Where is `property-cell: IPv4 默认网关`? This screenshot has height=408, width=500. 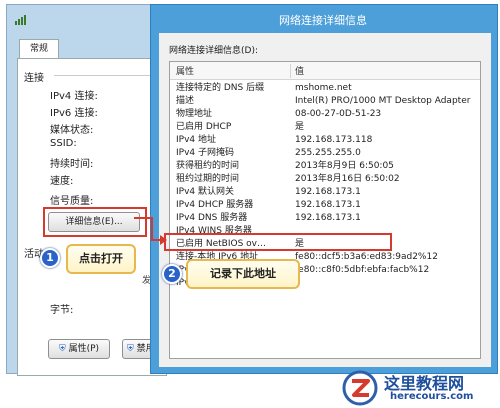 property-cell: IPv4 默认网关 is located at coordinates (205, 192).